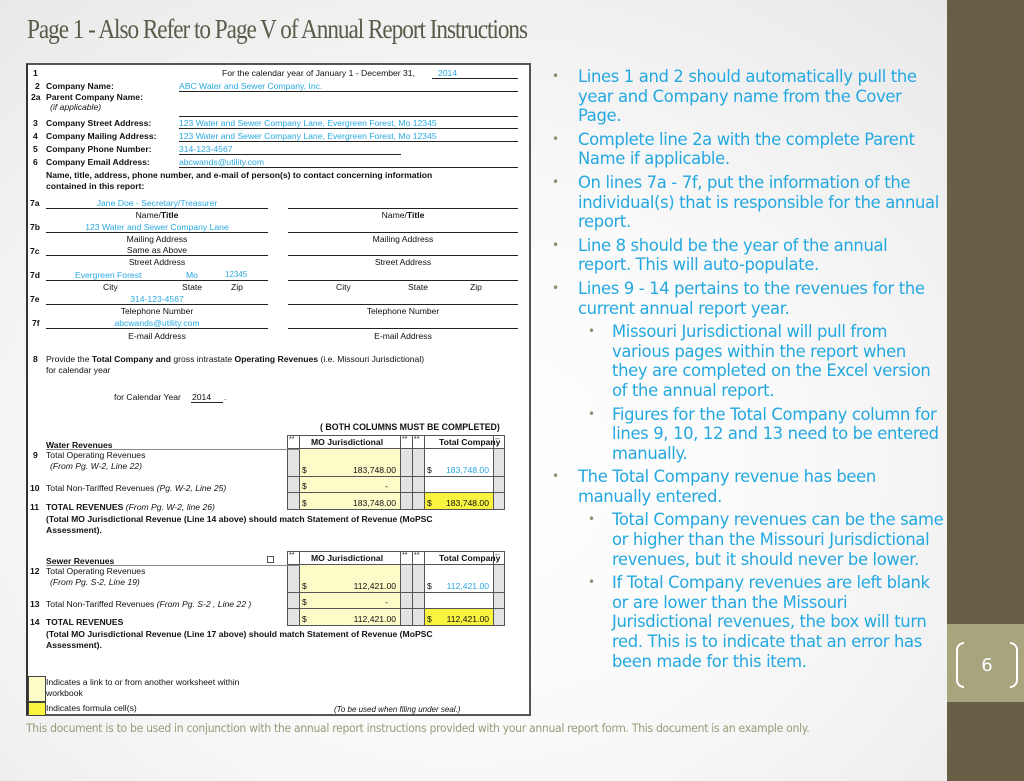  I want to click on line12-label: Total Operating Revenues, so click(96, 571).